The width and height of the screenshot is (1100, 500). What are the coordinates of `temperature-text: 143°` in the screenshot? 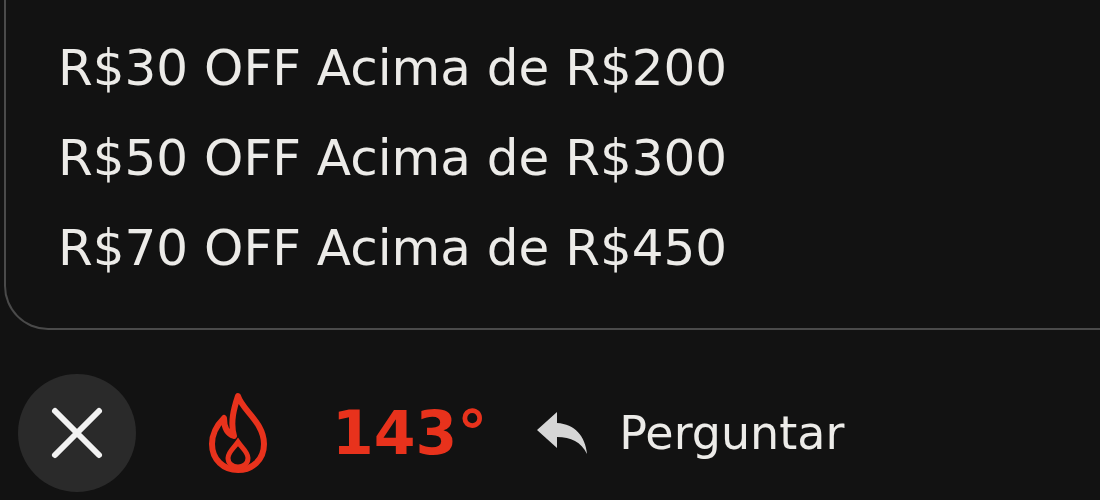 It's located at (410, 433).